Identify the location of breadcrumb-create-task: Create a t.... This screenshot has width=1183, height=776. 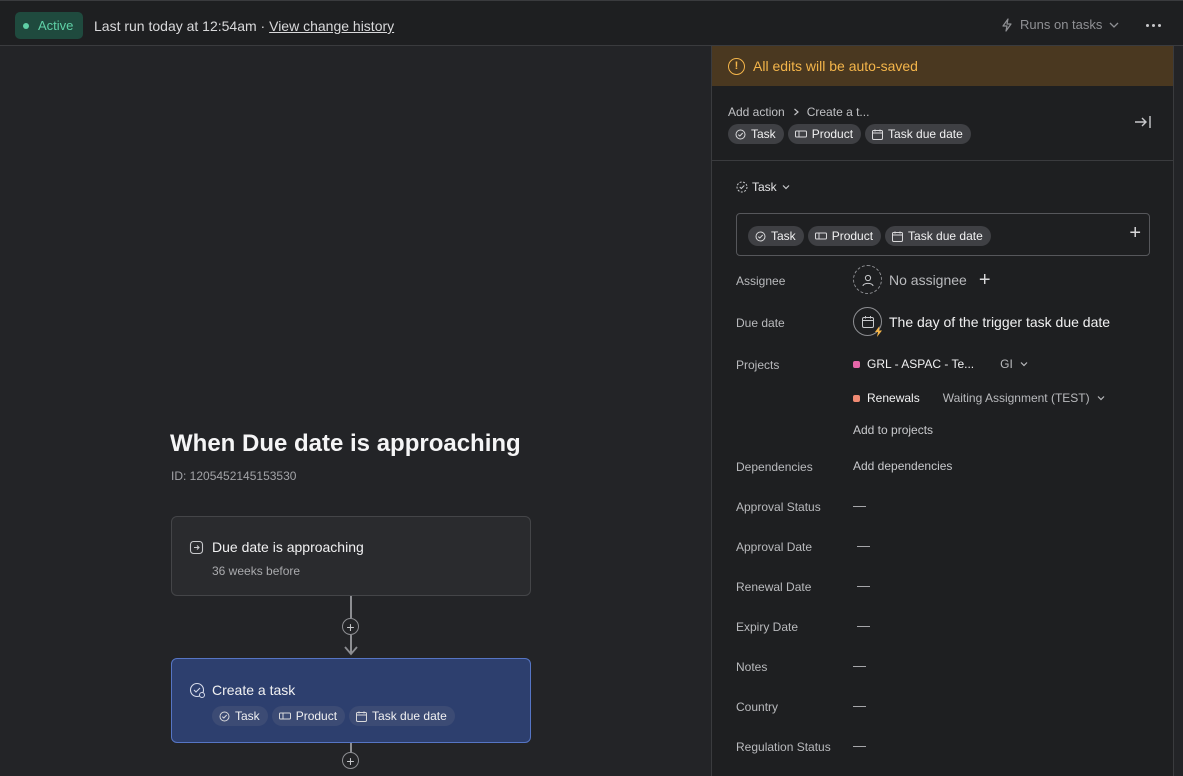
(838, 112).